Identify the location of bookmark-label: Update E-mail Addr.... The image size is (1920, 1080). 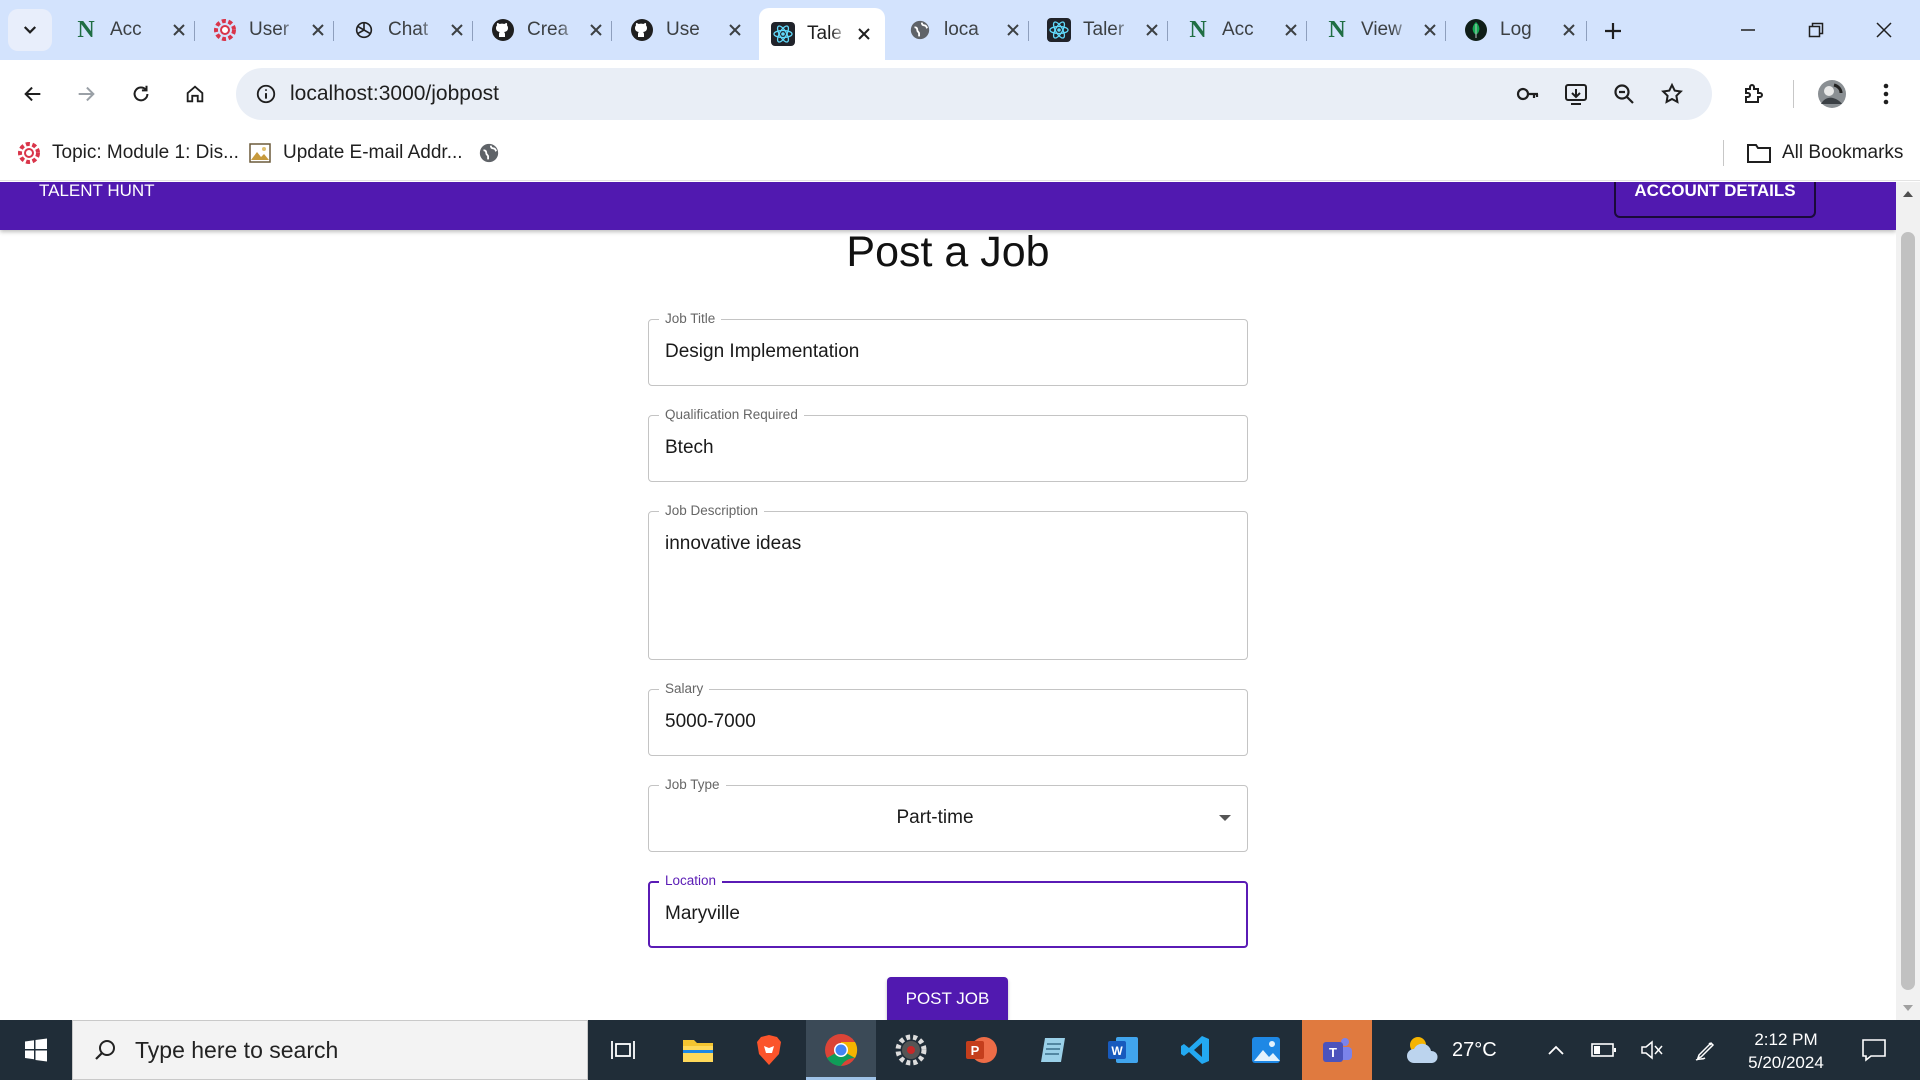
(373, 152).